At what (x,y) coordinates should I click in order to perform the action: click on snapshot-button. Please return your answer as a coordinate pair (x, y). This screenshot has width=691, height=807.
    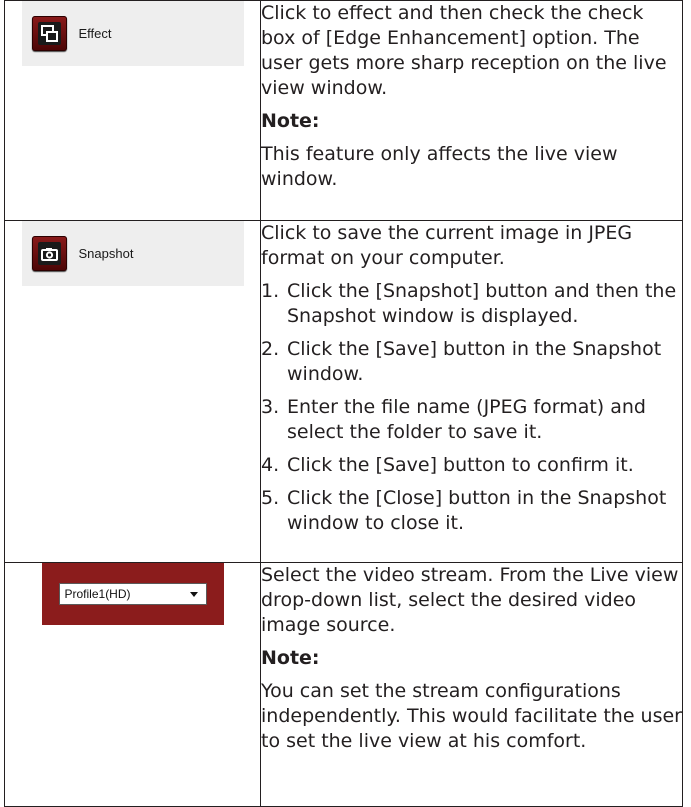
    Looking at the image, I should click on (49, 253).